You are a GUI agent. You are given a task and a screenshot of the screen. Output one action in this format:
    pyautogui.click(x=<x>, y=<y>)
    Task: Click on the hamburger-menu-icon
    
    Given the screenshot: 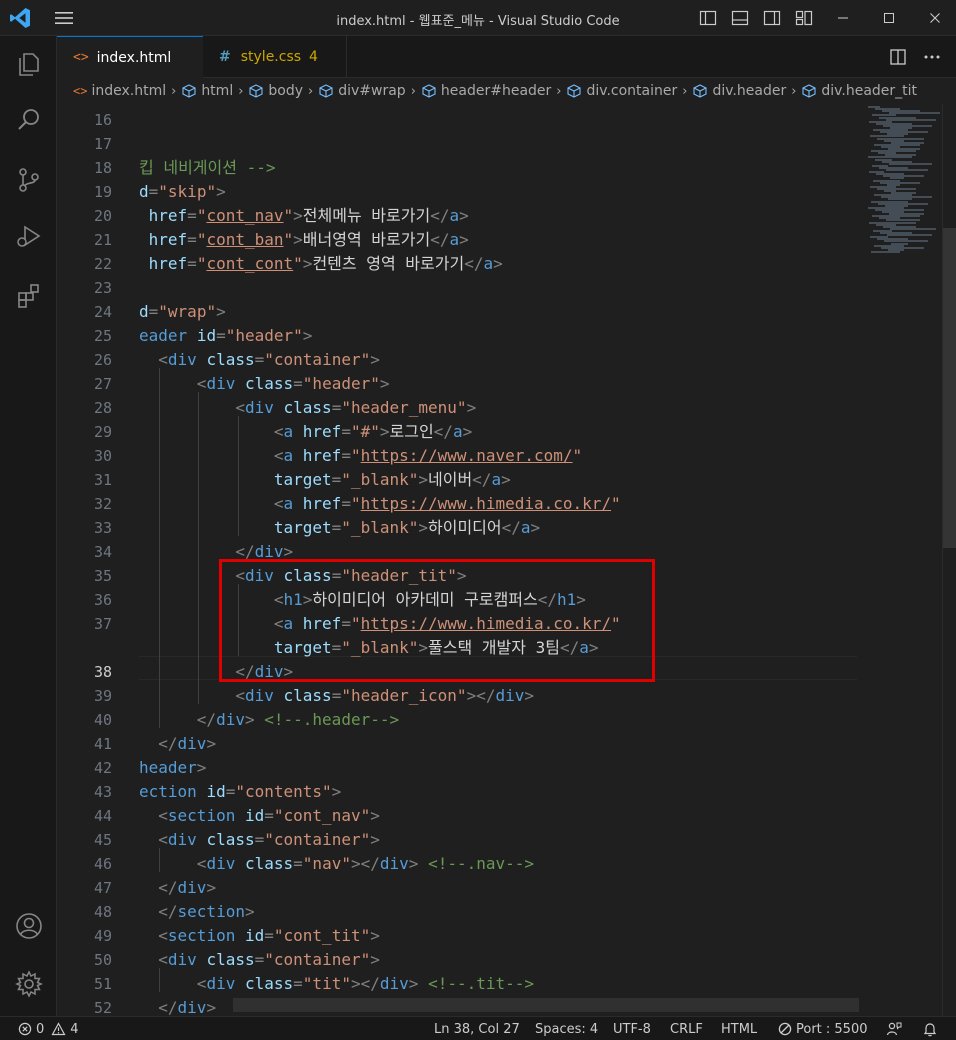 What is the action you would take?
    pyautogui.click(x=64, y=18)
    